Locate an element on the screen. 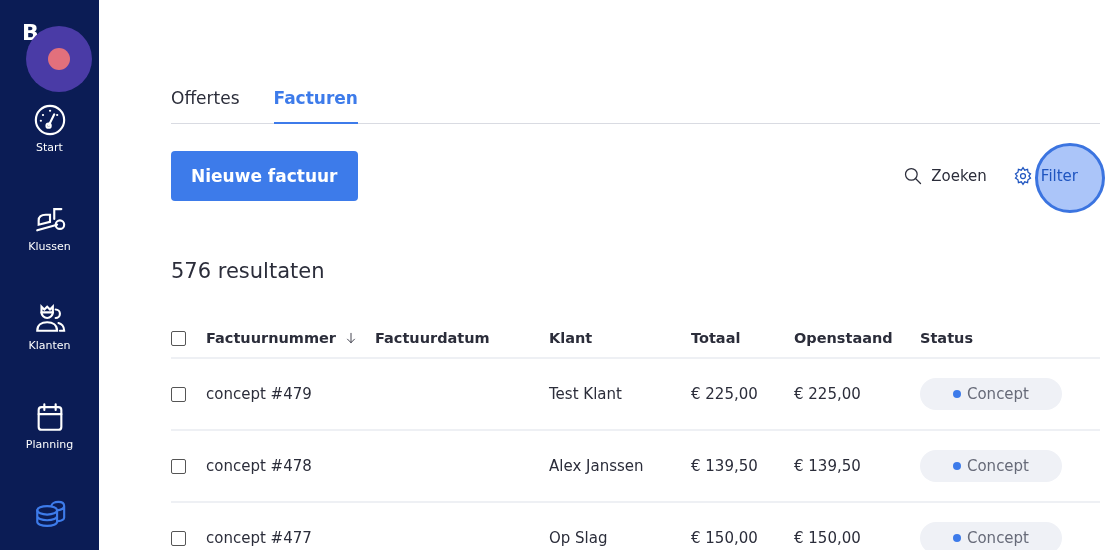 The width and height of the screenshot is (1120, 550). table-cell-text: Op Slag is located at coordinates (579, 538).